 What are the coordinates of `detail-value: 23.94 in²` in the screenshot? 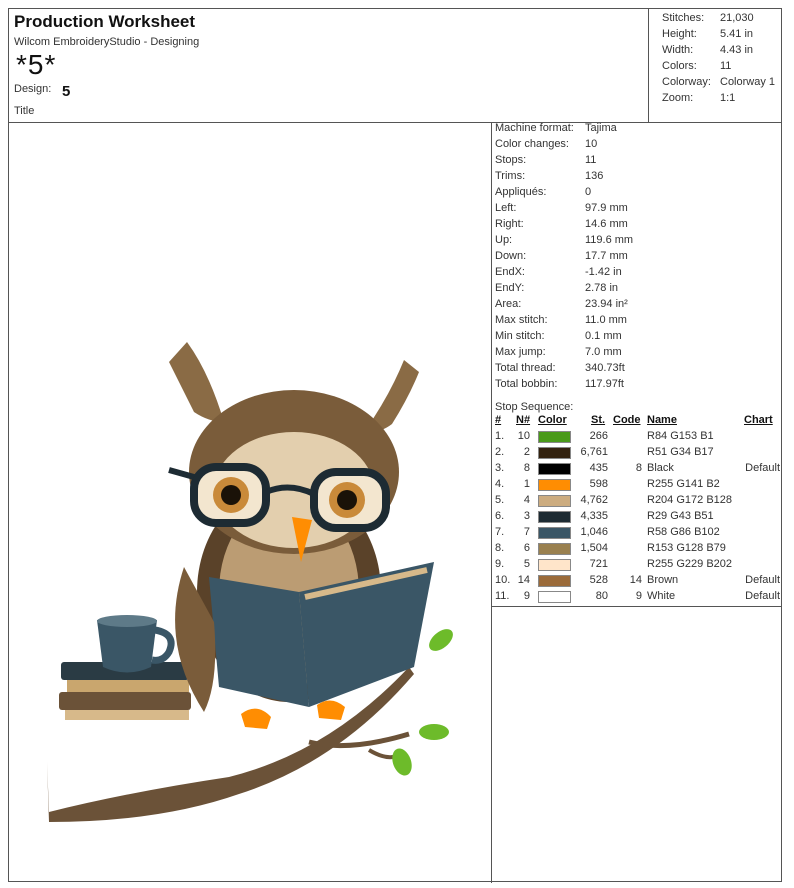 It's located at (606, 304).